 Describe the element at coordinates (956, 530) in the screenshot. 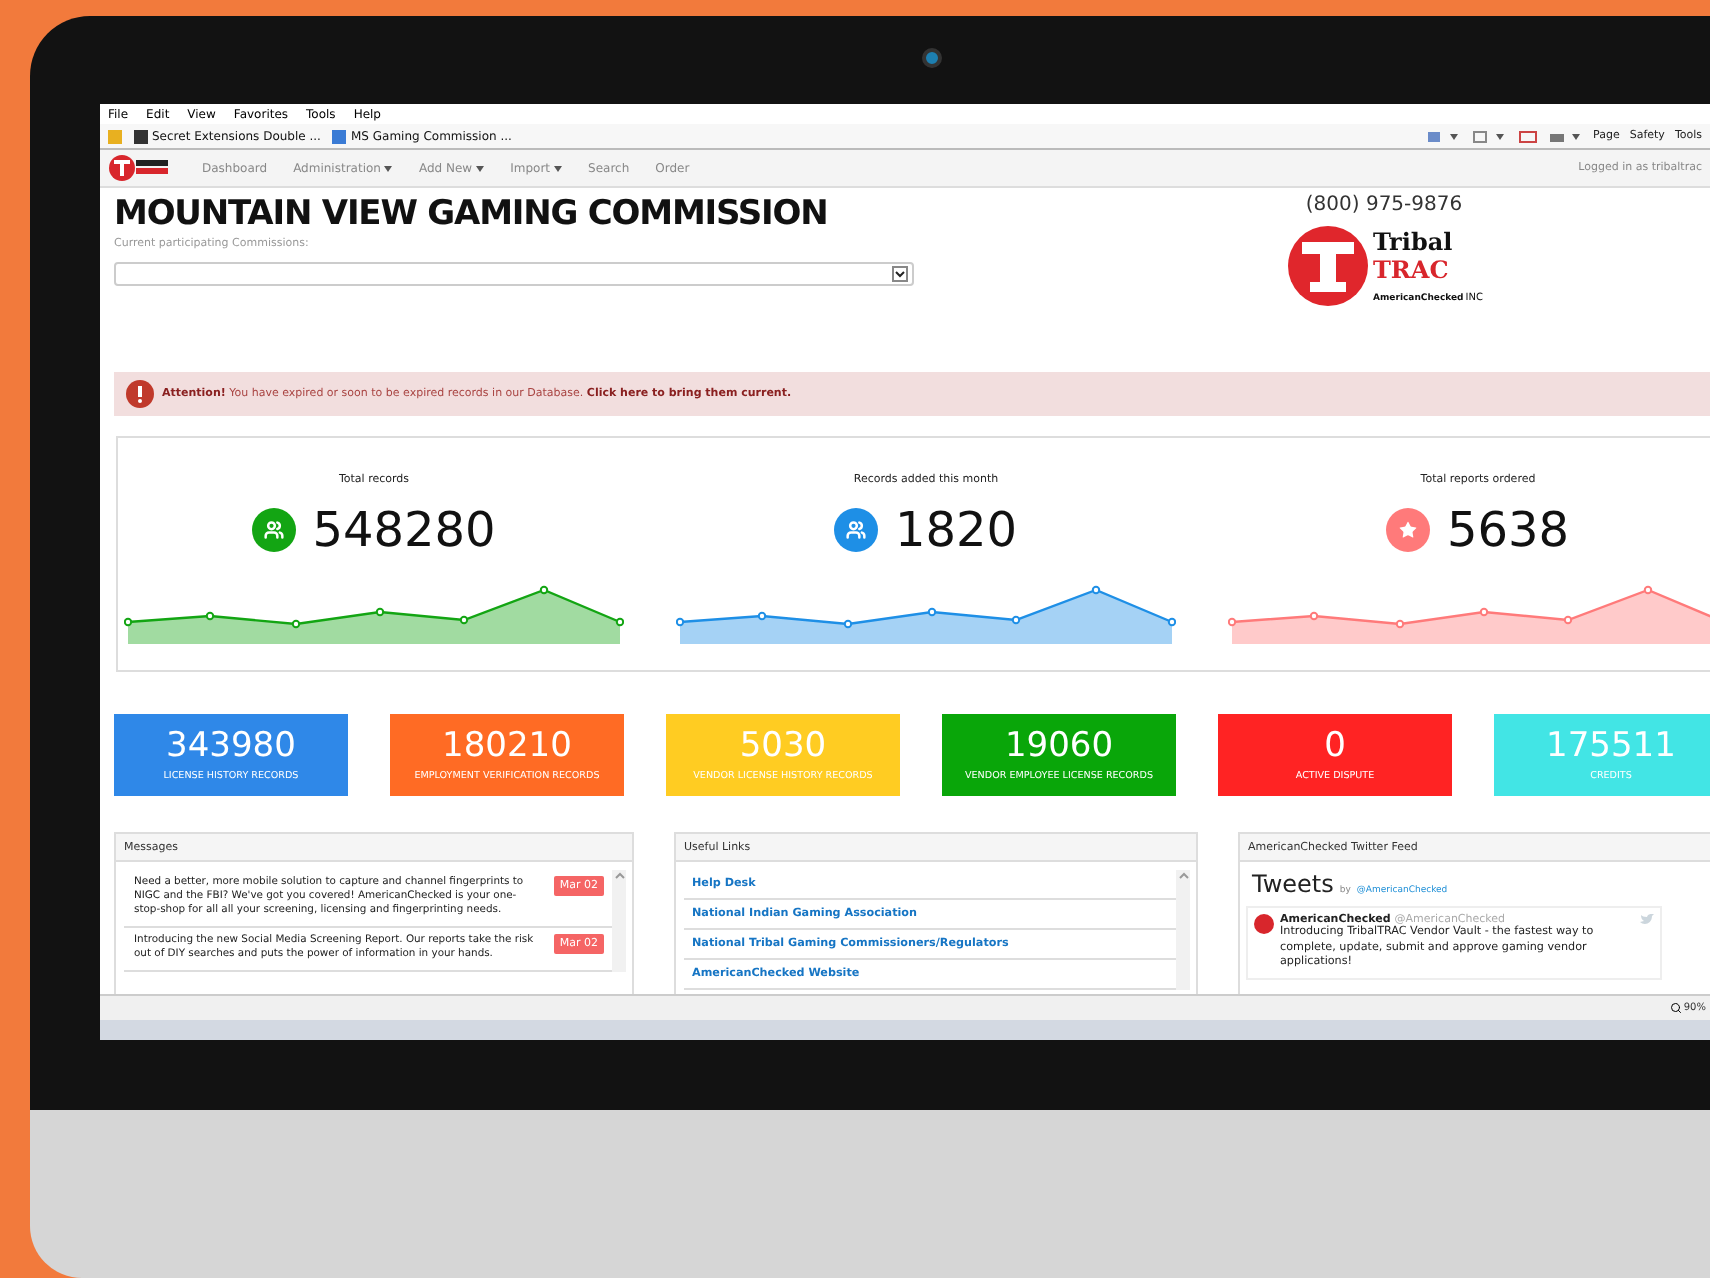

I see `stat-value: 1820` at that location.